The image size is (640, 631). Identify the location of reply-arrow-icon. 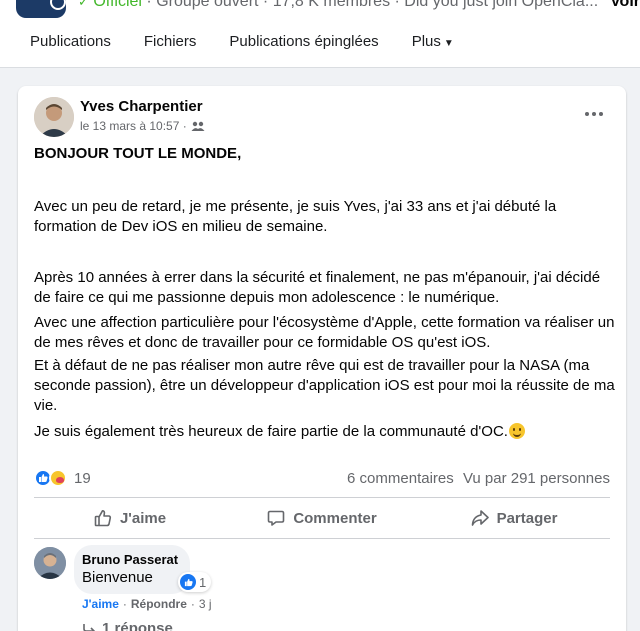
(89, 627).